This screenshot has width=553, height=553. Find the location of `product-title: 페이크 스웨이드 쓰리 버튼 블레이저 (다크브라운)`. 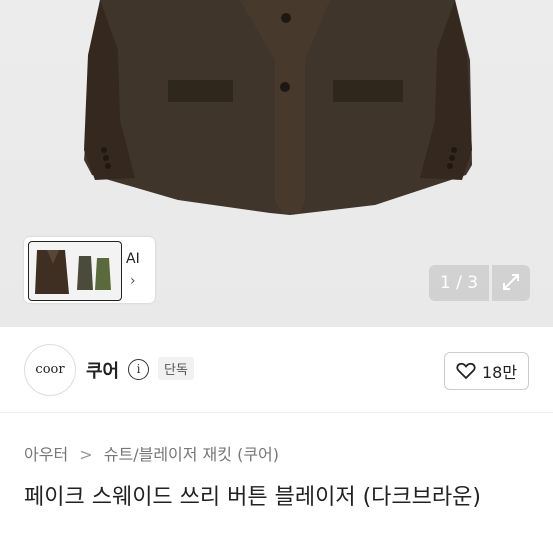

product-title: 페이크 스웨이드 쓰리 버튼 블레이저 (다크브라운) is located at coordinates (252, 497).